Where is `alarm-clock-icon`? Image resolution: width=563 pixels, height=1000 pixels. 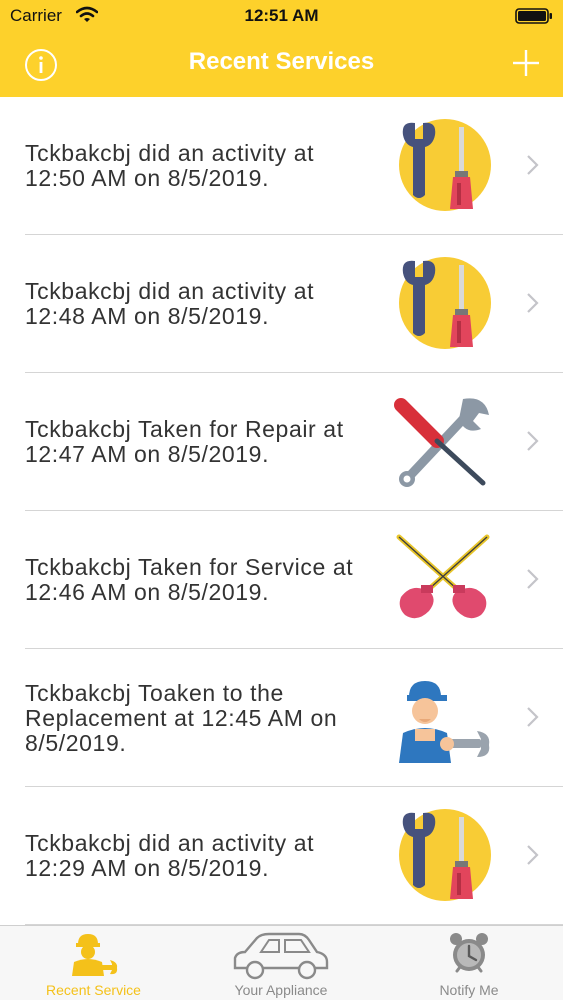
alarm-clock-icon is located at coordinates (469, 953).